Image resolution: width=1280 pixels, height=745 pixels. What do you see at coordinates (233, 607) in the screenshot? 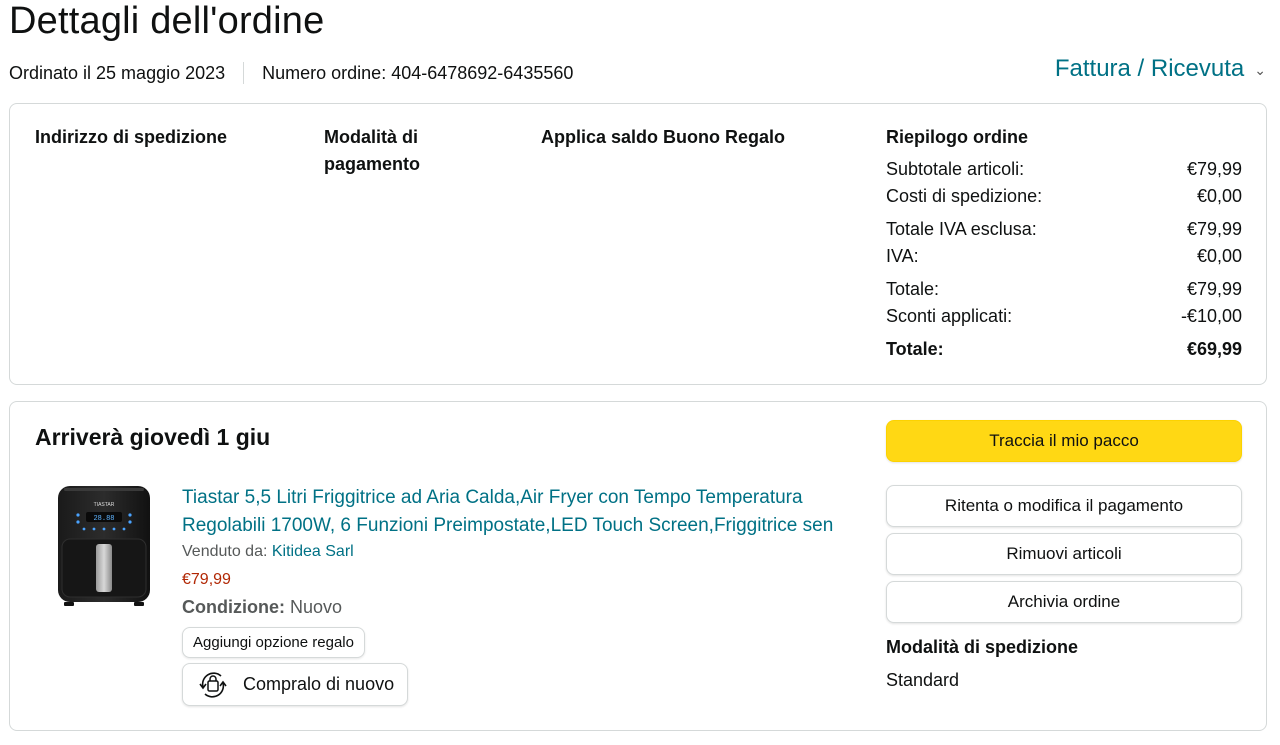
I see `condition-label: Condizione:` at bounding box center [233, 607].